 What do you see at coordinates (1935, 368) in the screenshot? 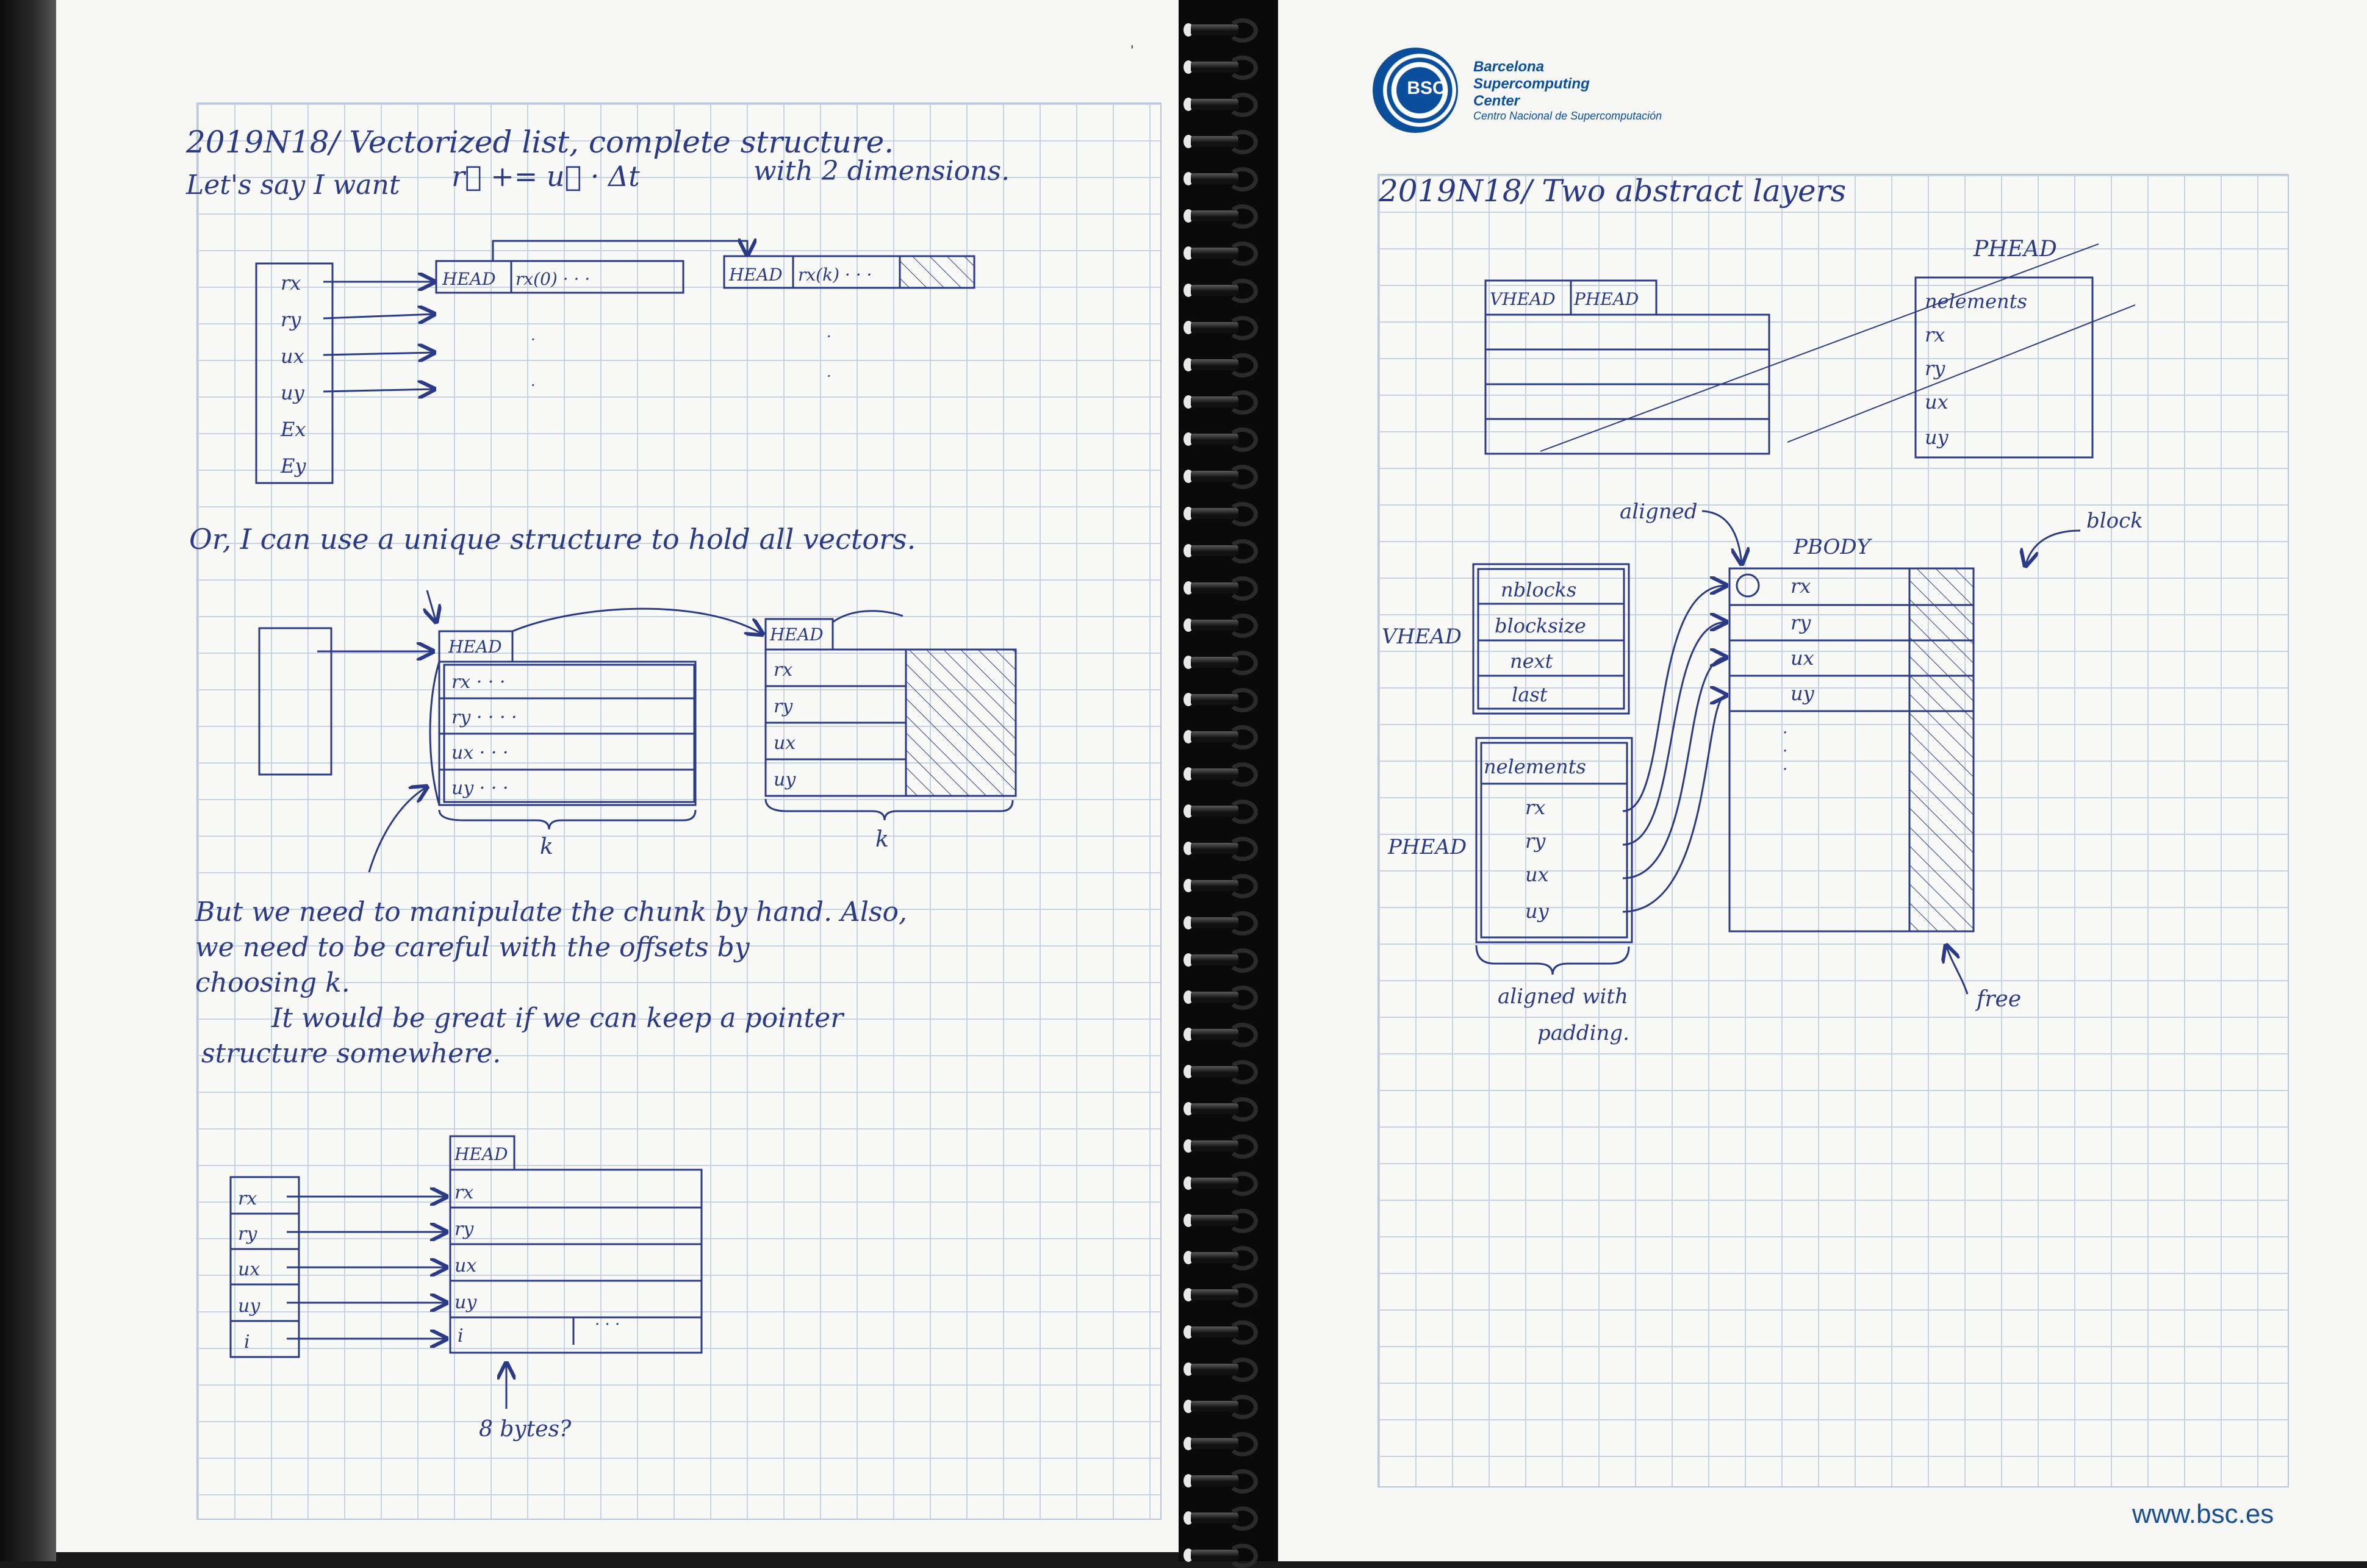
I see `r1-phead-row-2: ry` at bounding box center [1935, 368].